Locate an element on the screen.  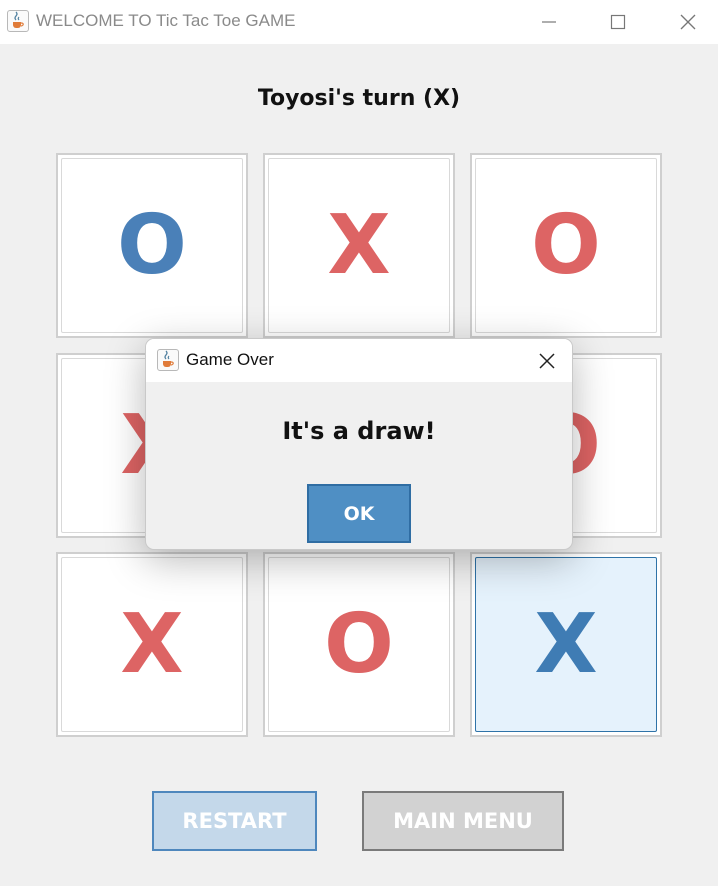
ok-button: OK is located at coordinates (359, 513).